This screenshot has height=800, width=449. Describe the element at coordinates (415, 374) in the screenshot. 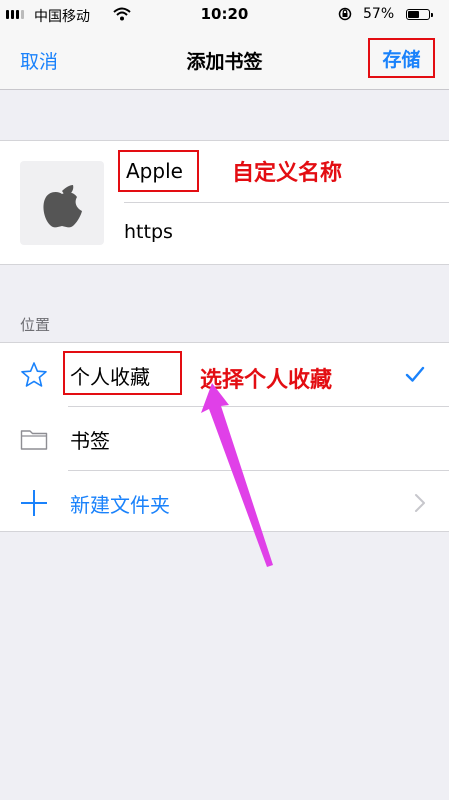

I see `checkmark-icon` at that location.